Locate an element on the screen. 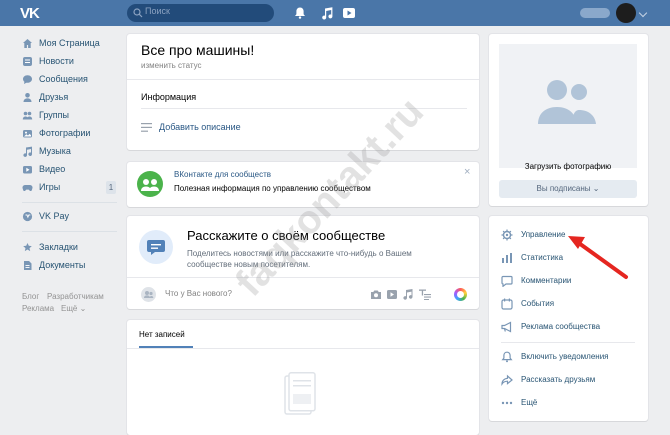  events-link: События is located at coordinates (571, 304).